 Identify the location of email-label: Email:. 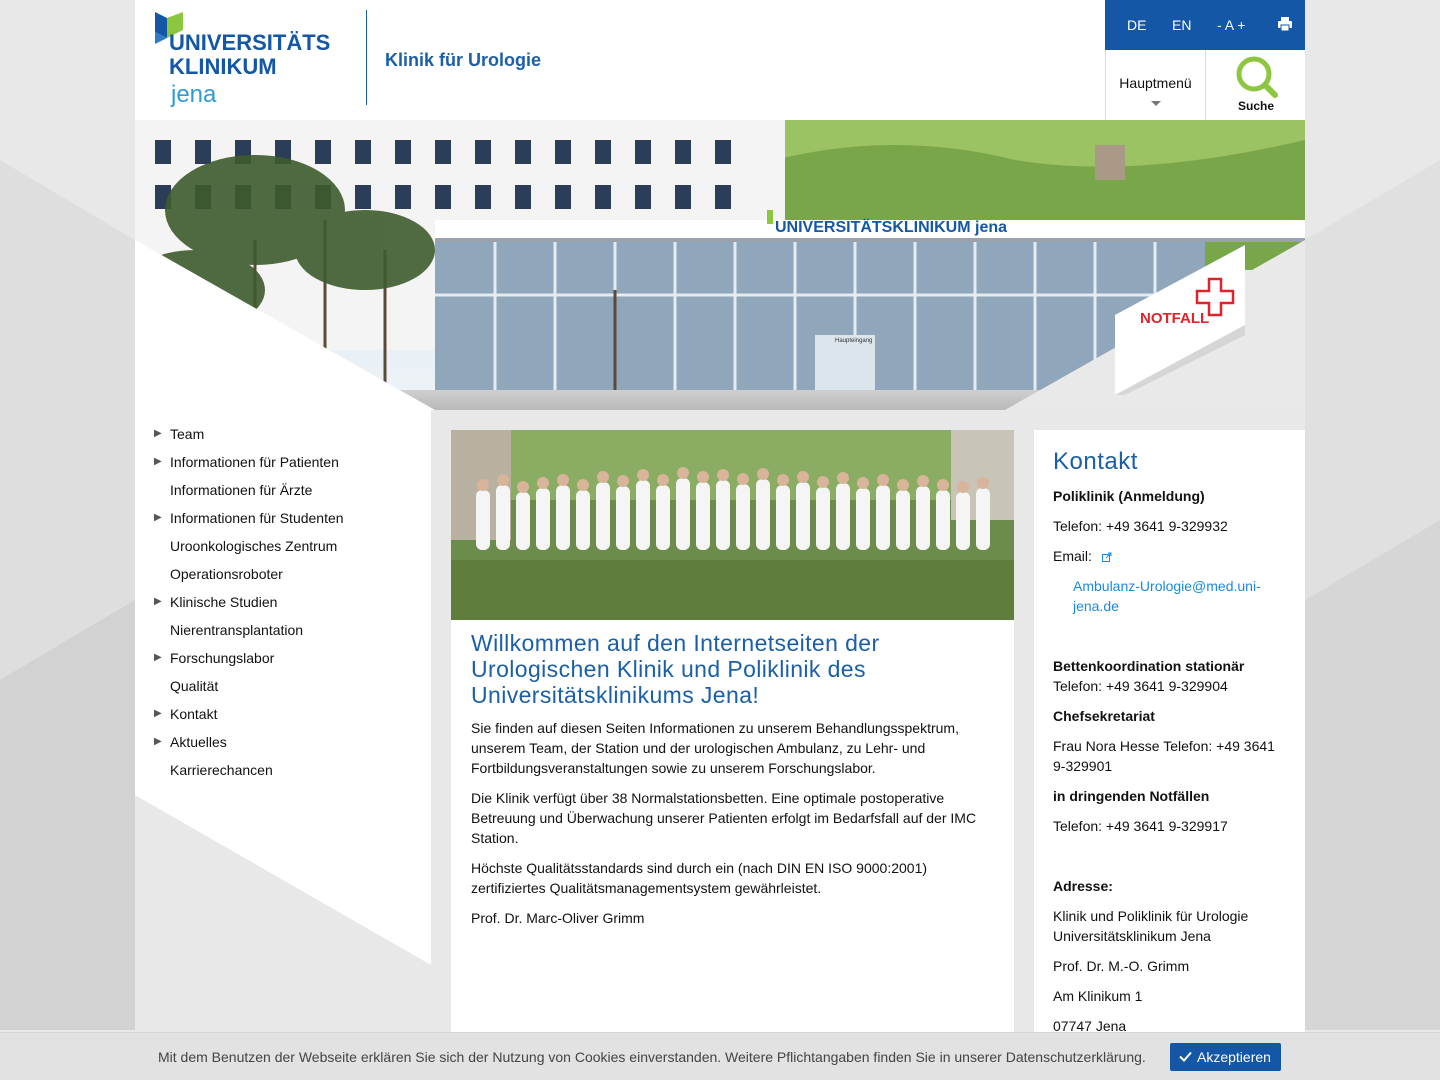
(1072, 556).